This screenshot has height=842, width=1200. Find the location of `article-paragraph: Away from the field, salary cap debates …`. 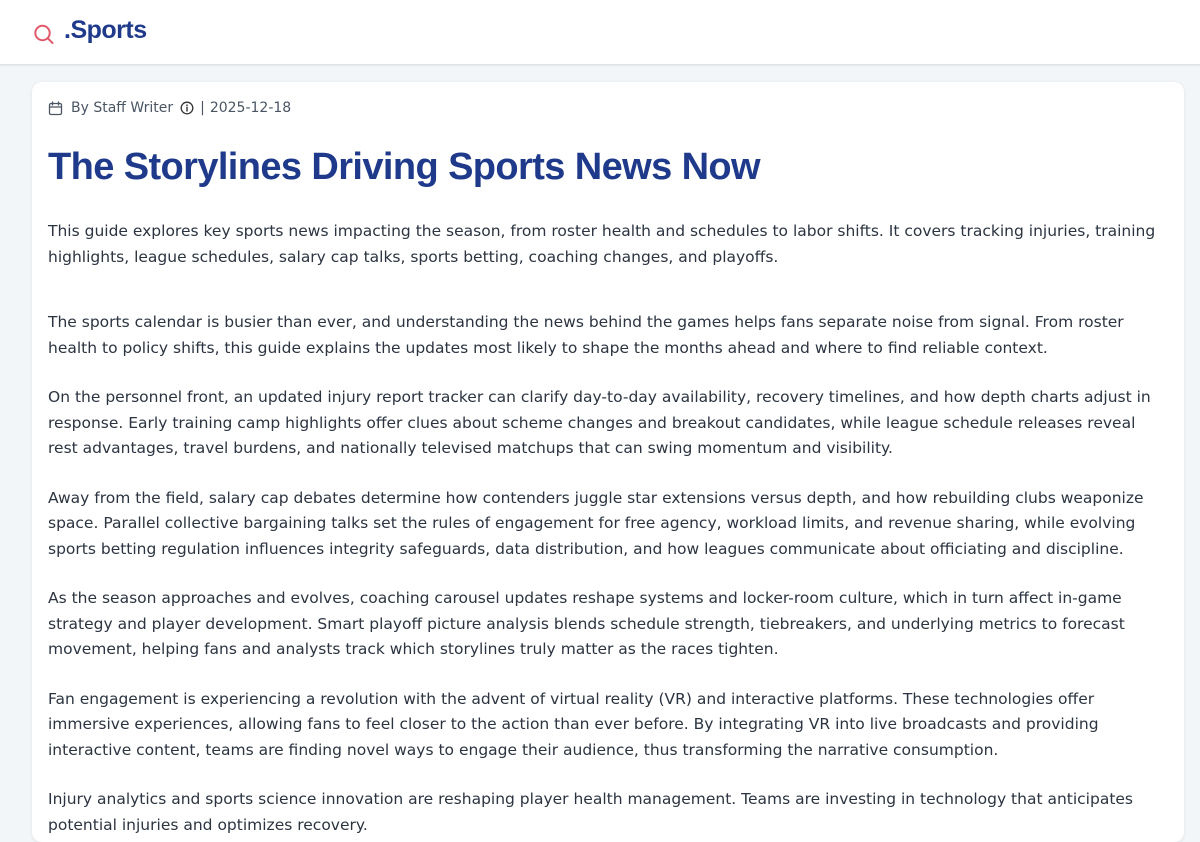

article-paragraph: Away from the field, salary cap debates … is located at coordinates (596, 523).